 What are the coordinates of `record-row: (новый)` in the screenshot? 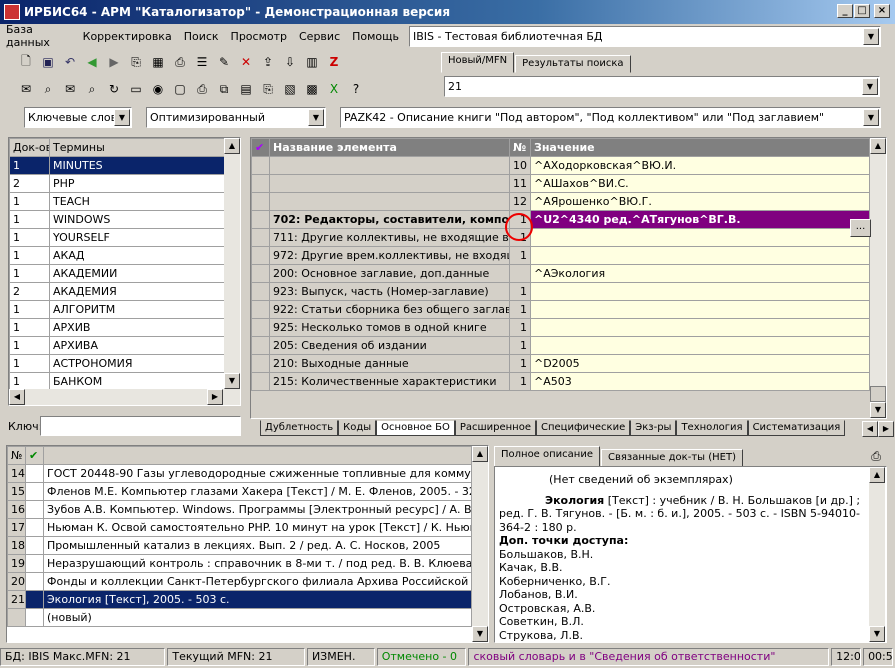 It's located at (239, 617).